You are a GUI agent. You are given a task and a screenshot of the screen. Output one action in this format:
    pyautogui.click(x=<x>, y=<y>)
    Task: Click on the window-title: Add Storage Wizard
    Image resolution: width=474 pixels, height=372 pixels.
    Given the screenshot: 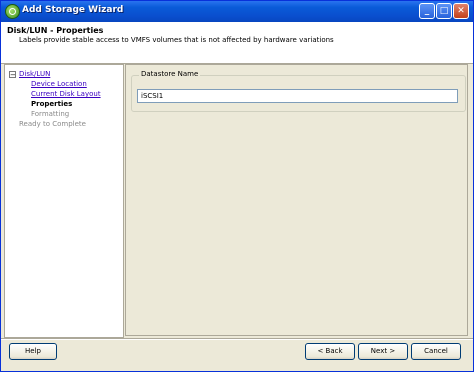 What is the action you would take?
    pyautogui.click(x=73, y=10)
    